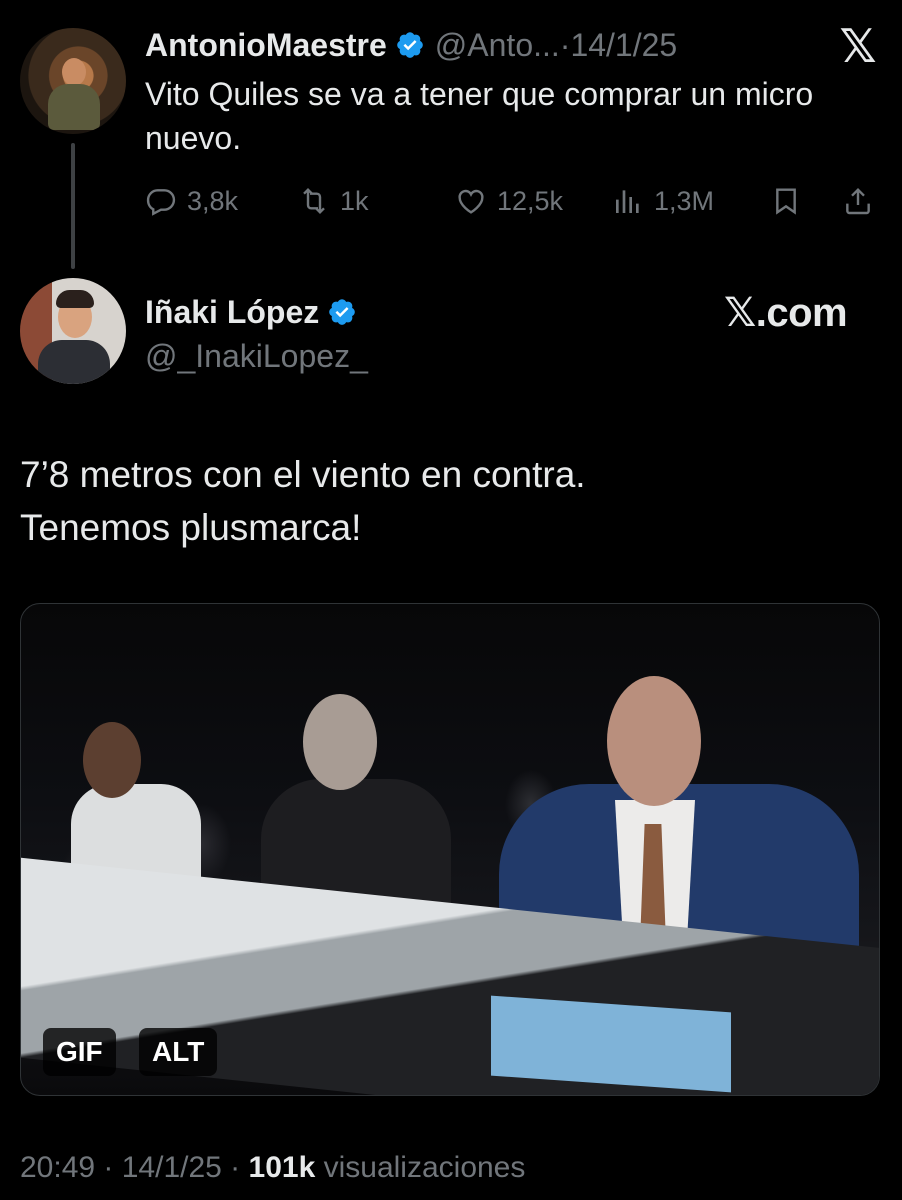  Describe the element at coordinates (57, 1167) in the screenshot. I see `tweet-time: 20:49` at that location.